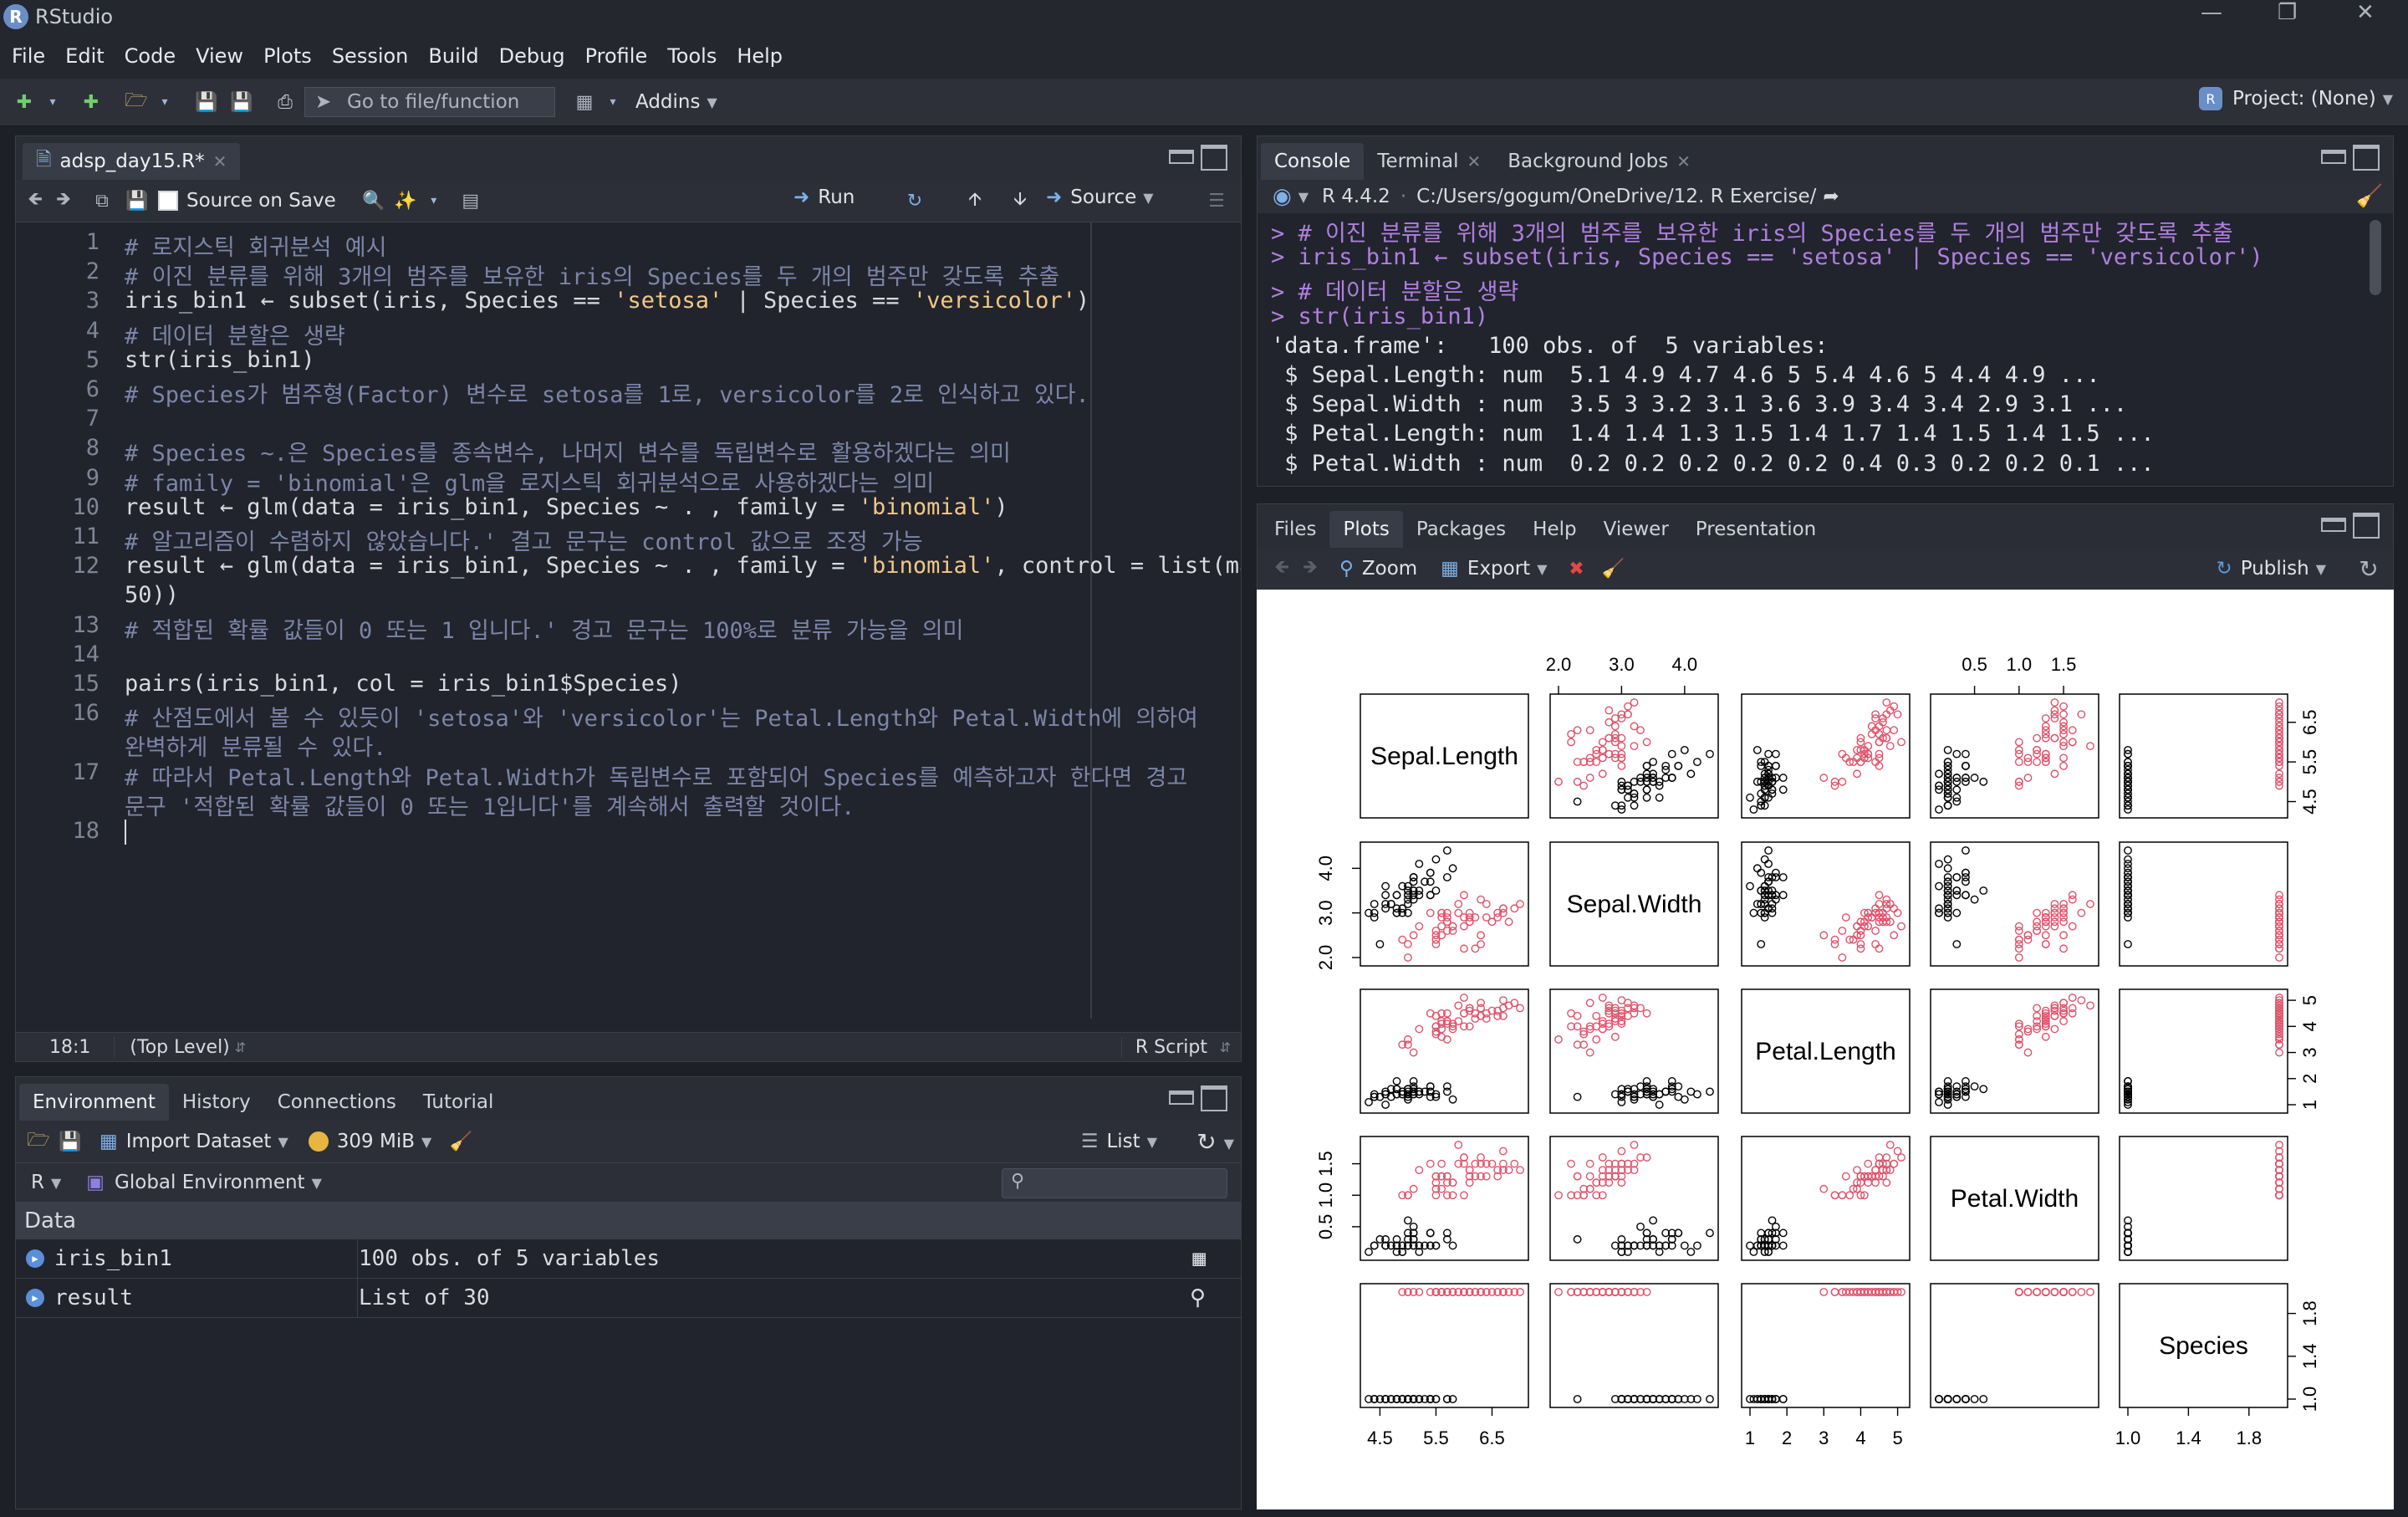  I want to click on tab-plots: Plots, so click(1366, 530).